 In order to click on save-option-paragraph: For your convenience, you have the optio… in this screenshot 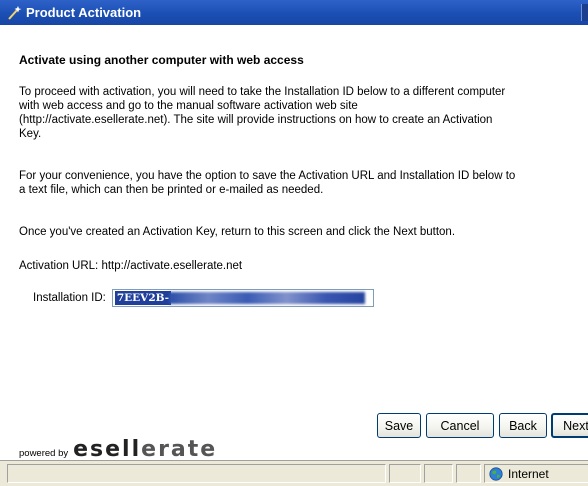, I will do `click(303, 183)`.